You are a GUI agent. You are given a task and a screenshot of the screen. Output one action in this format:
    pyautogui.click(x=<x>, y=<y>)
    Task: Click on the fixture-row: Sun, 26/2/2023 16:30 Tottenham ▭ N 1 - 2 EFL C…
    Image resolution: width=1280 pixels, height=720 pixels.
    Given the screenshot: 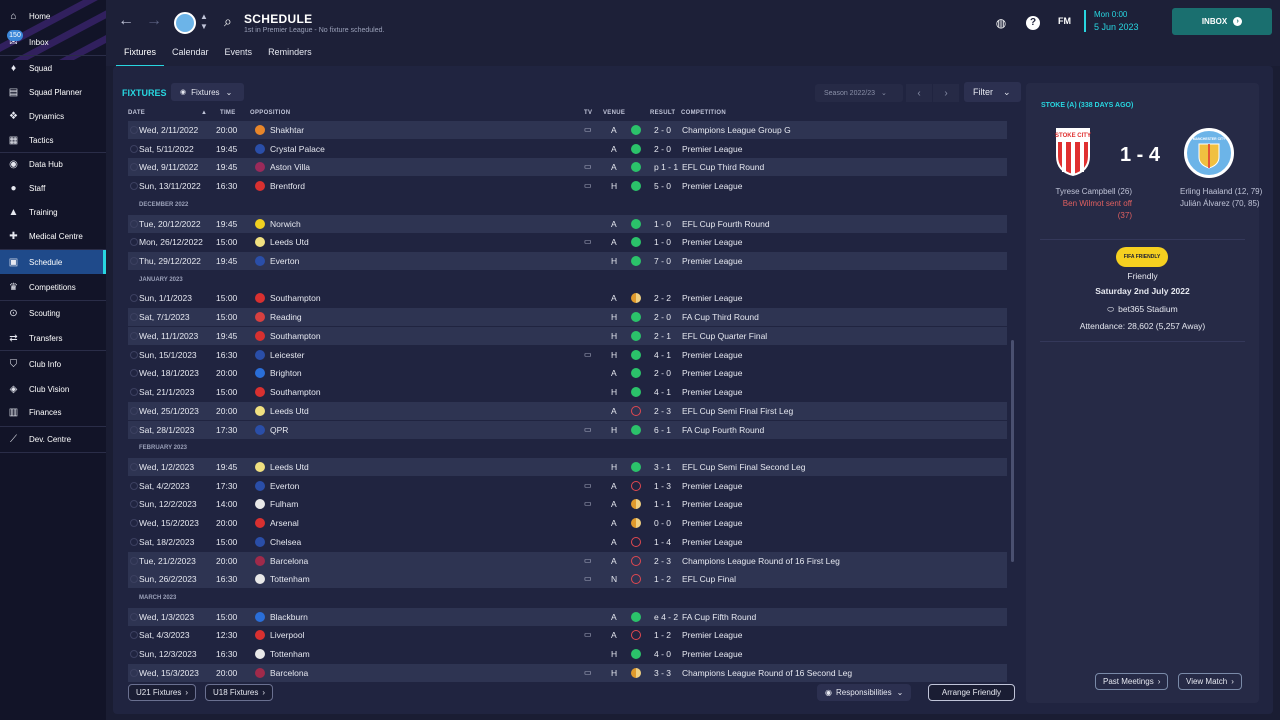 What is the action you would take?
    pyautogui.click(x=567, y=579)
    